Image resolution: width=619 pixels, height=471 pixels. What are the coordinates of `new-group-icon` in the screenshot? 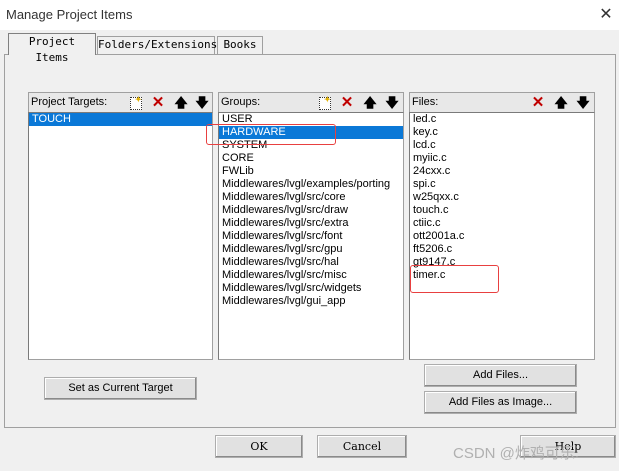 It's located at (324, 101).